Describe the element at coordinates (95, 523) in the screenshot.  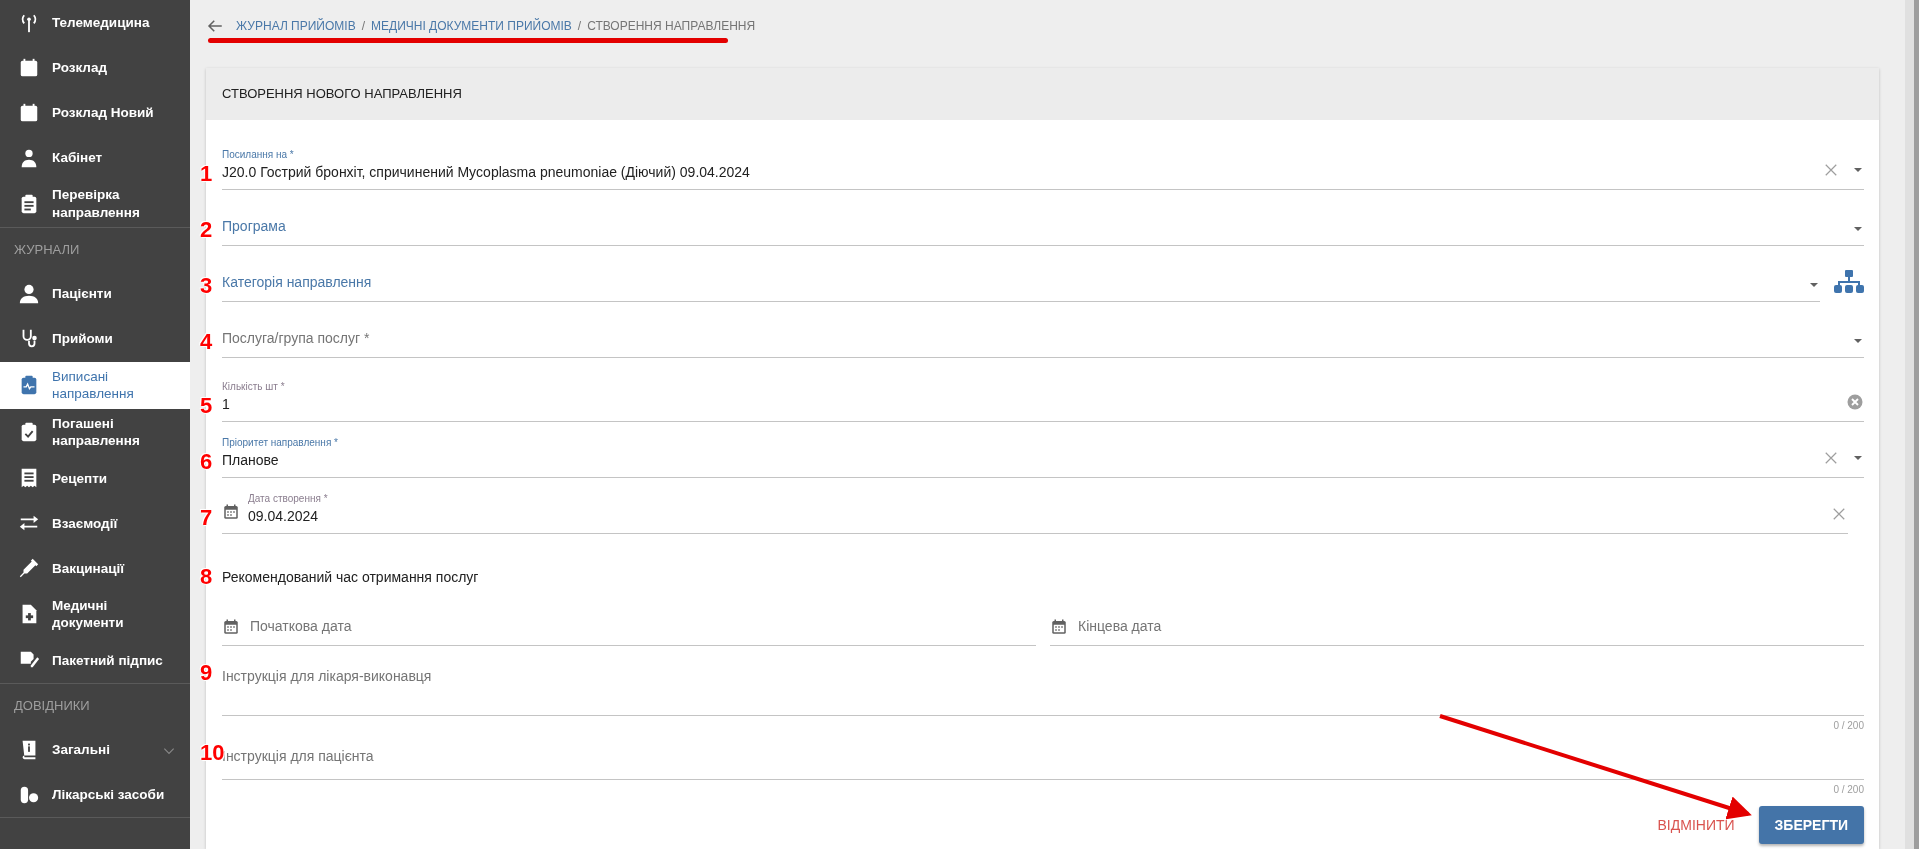
I see `sidebar-item: Взаємодії` at that location.